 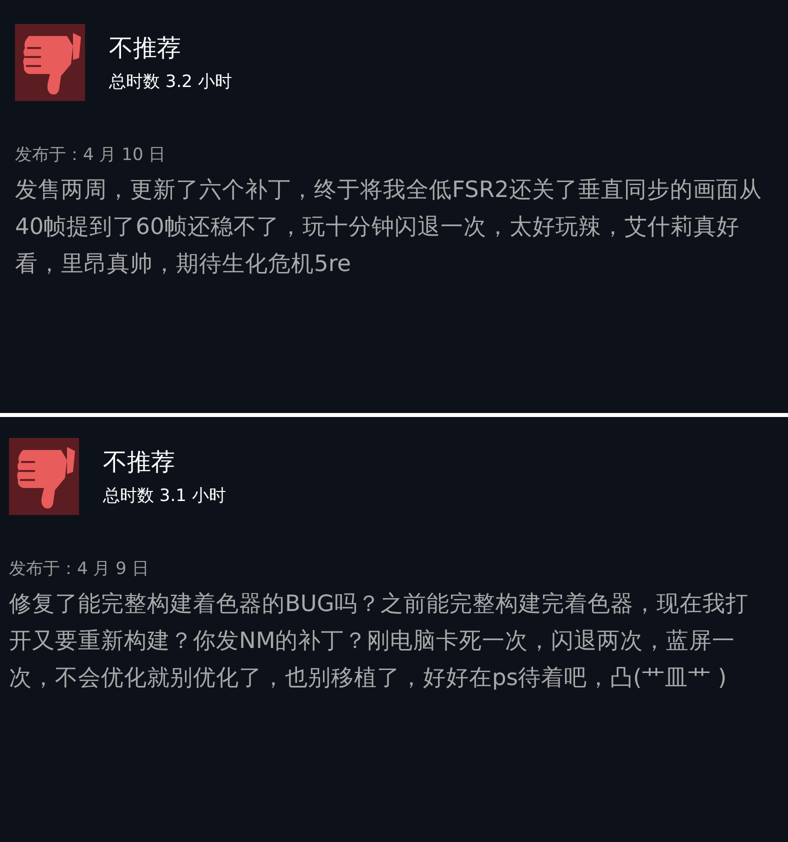 What do you see at coordinates (91, 155) in the screenshot?
I see `post-date: 发布于：4 月 10 日` at bounding box center [91, 155].